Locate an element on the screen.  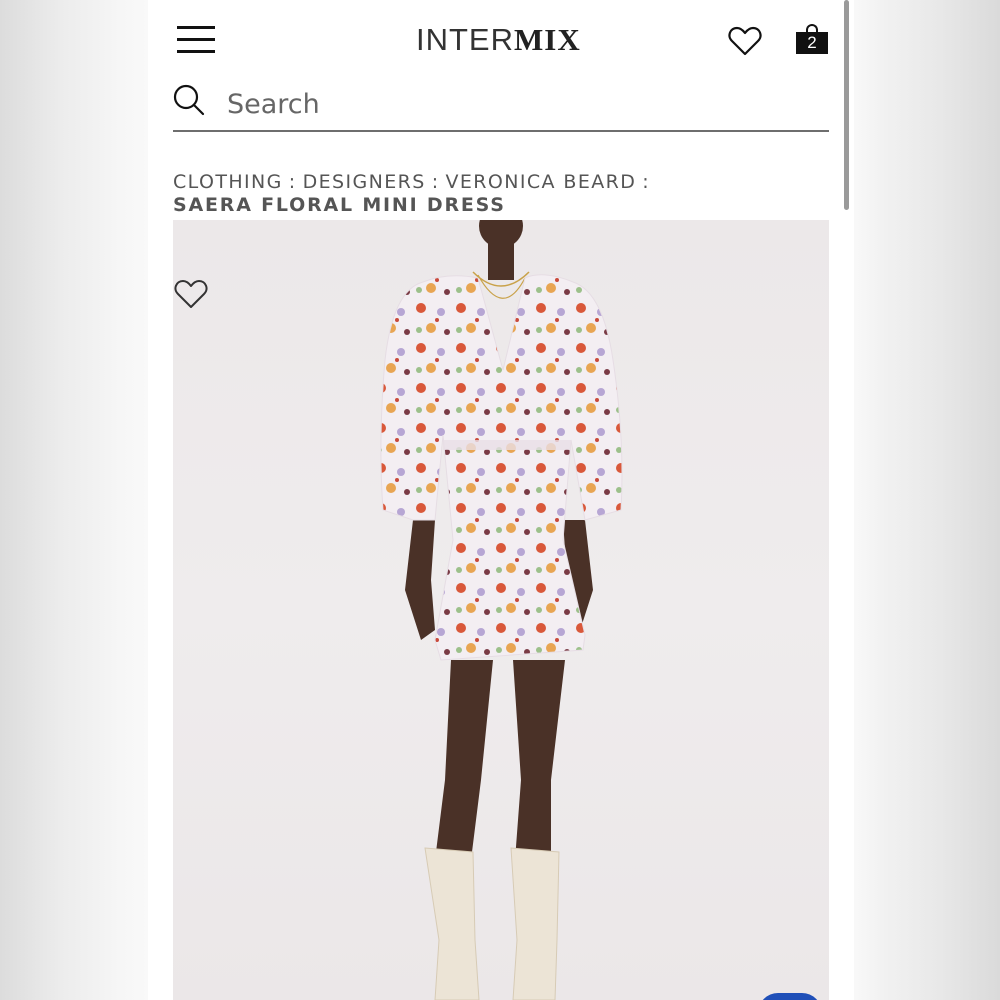
logo-inter: INTER is located at coordinates (465, 39).